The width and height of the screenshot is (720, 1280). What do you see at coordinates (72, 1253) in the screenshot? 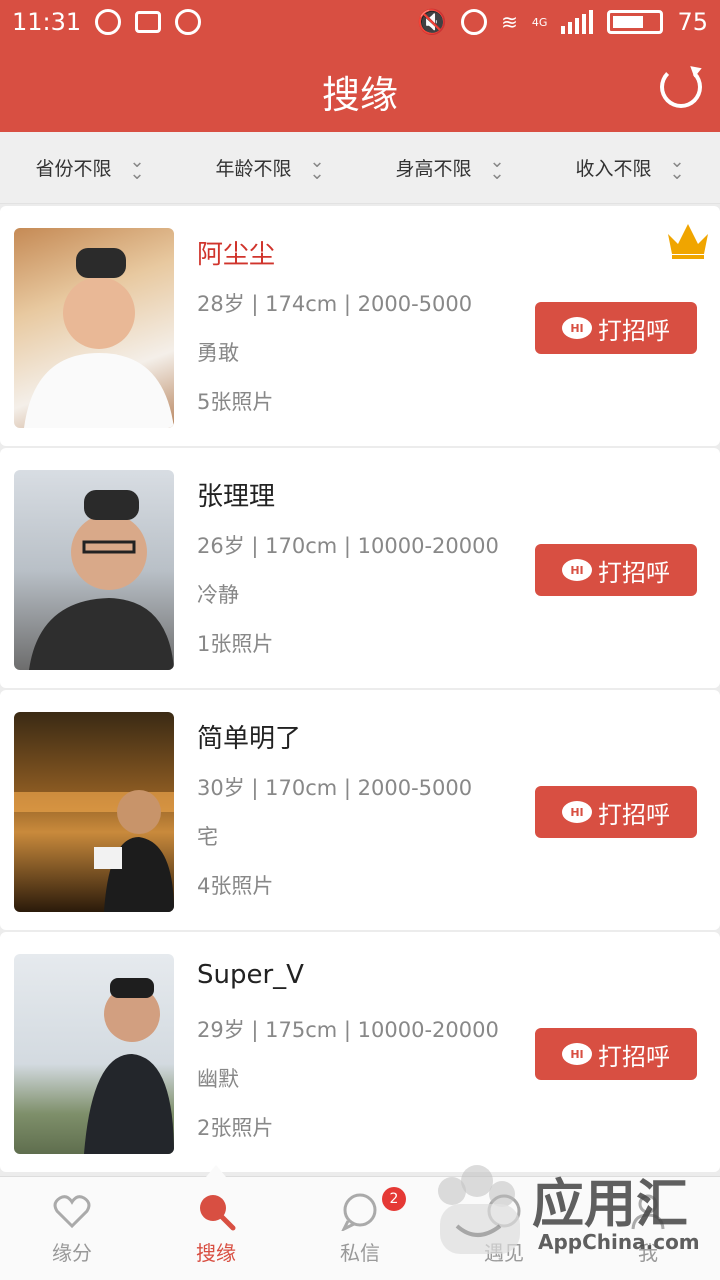
I see `tab-label: 缘分` at bounding box center [72, 1253].